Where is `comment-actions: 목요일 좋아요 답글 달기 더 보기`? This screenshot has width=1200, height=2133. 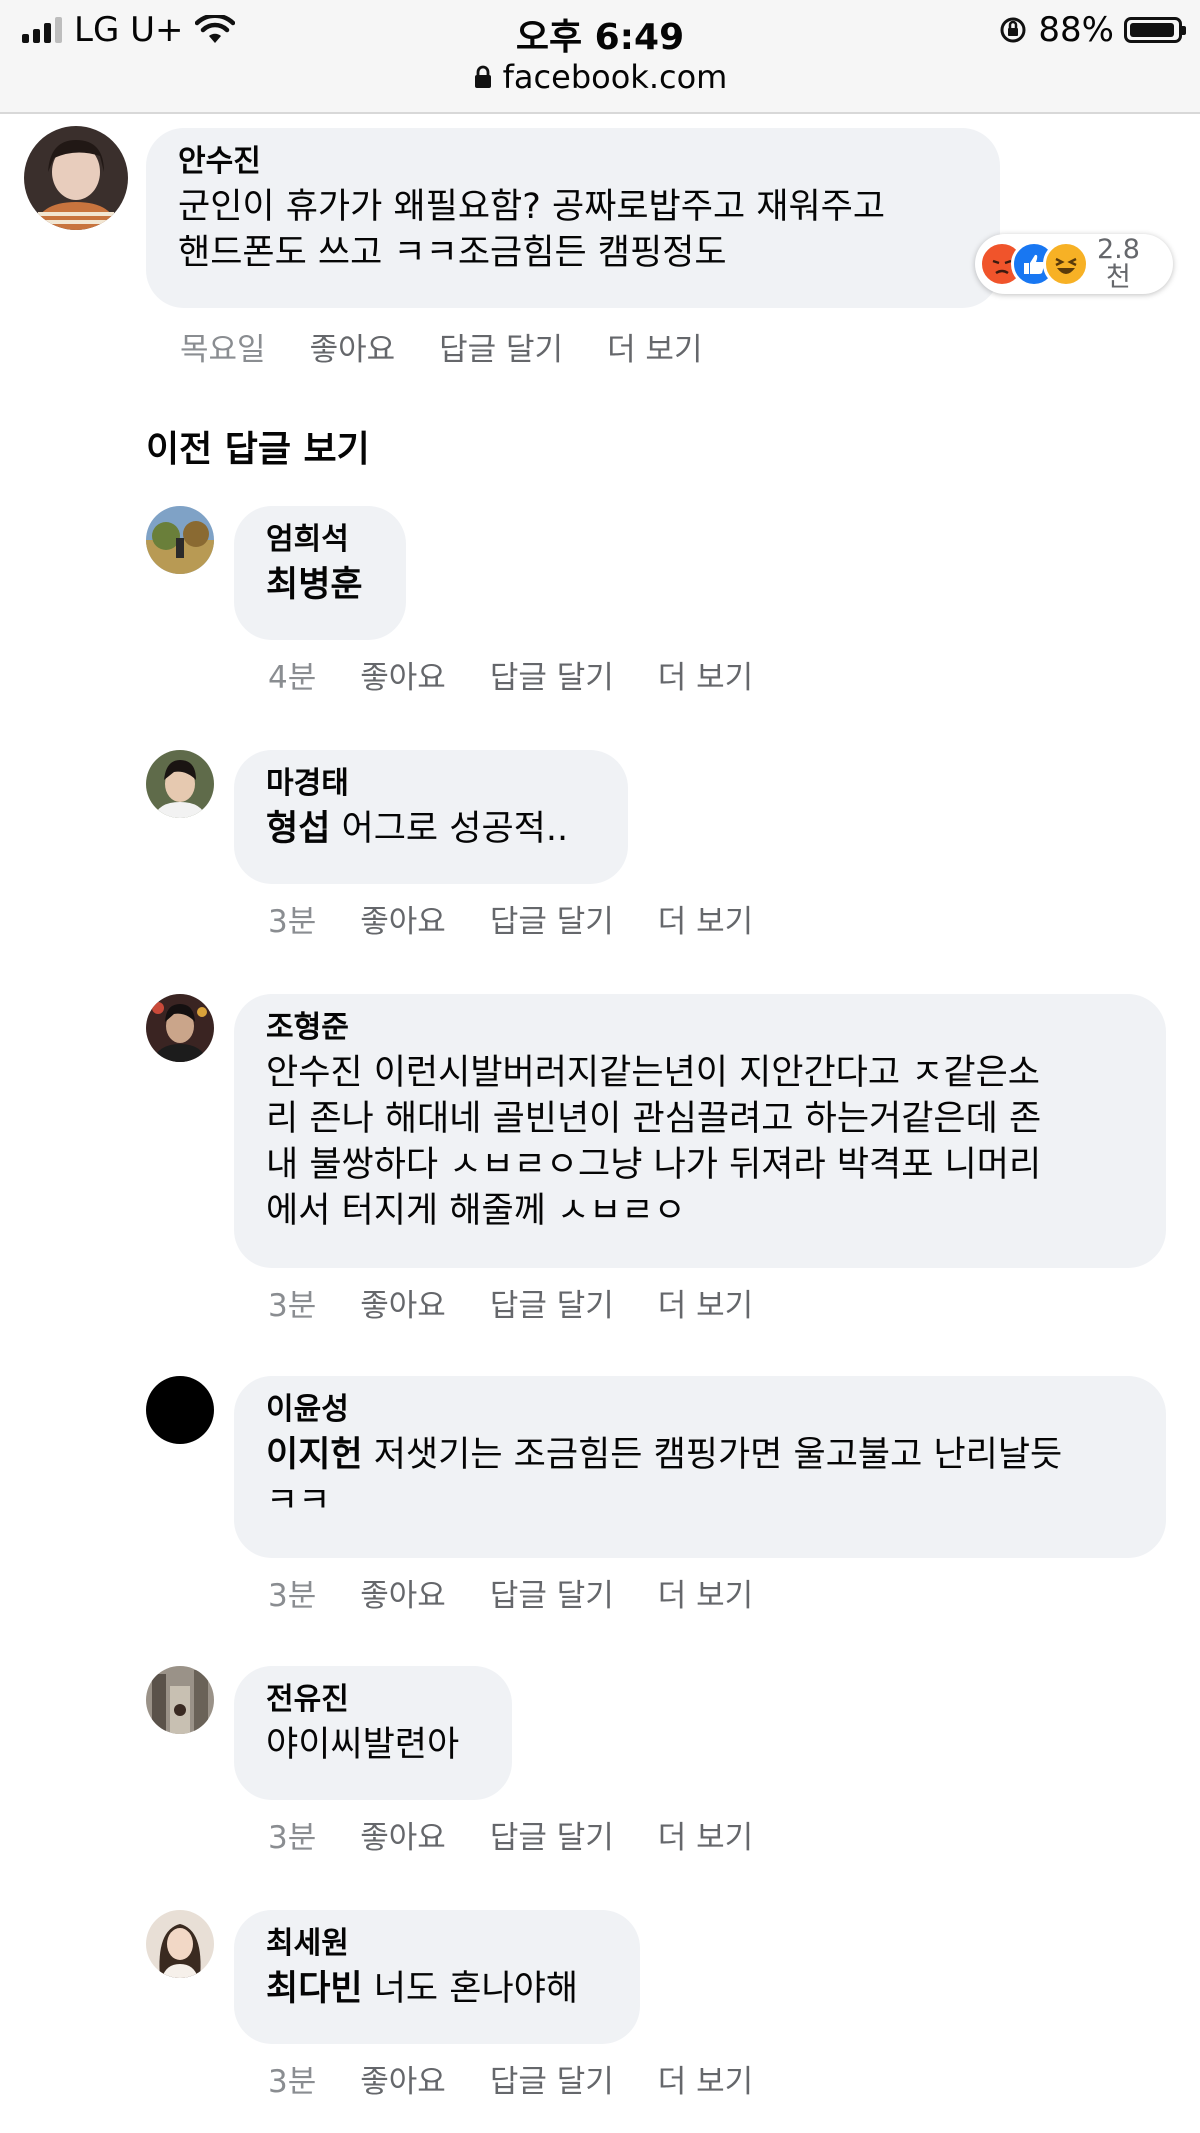
comment-actions: 목요일 좋아요 답글 달기 더 보기 is located at coordinates (441, 346).